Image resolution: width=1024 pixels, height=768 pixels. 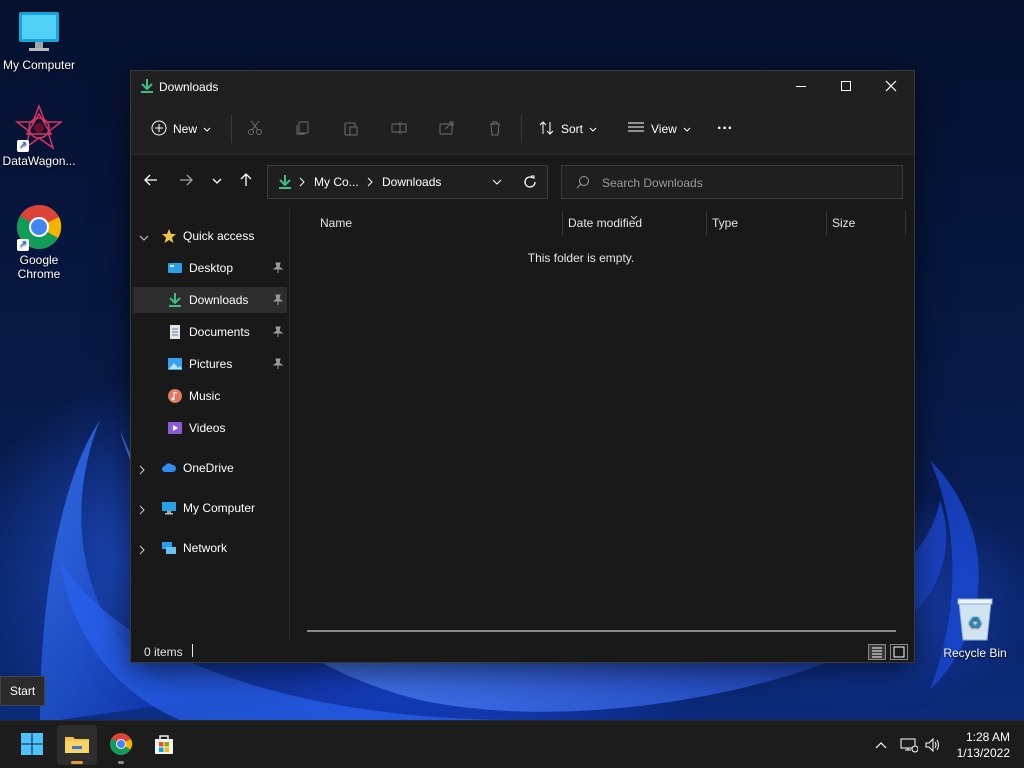 What do you see at coordinates (77, 762) in the screenshot?
I see `running-indicator` at bounding box center [77, 762].